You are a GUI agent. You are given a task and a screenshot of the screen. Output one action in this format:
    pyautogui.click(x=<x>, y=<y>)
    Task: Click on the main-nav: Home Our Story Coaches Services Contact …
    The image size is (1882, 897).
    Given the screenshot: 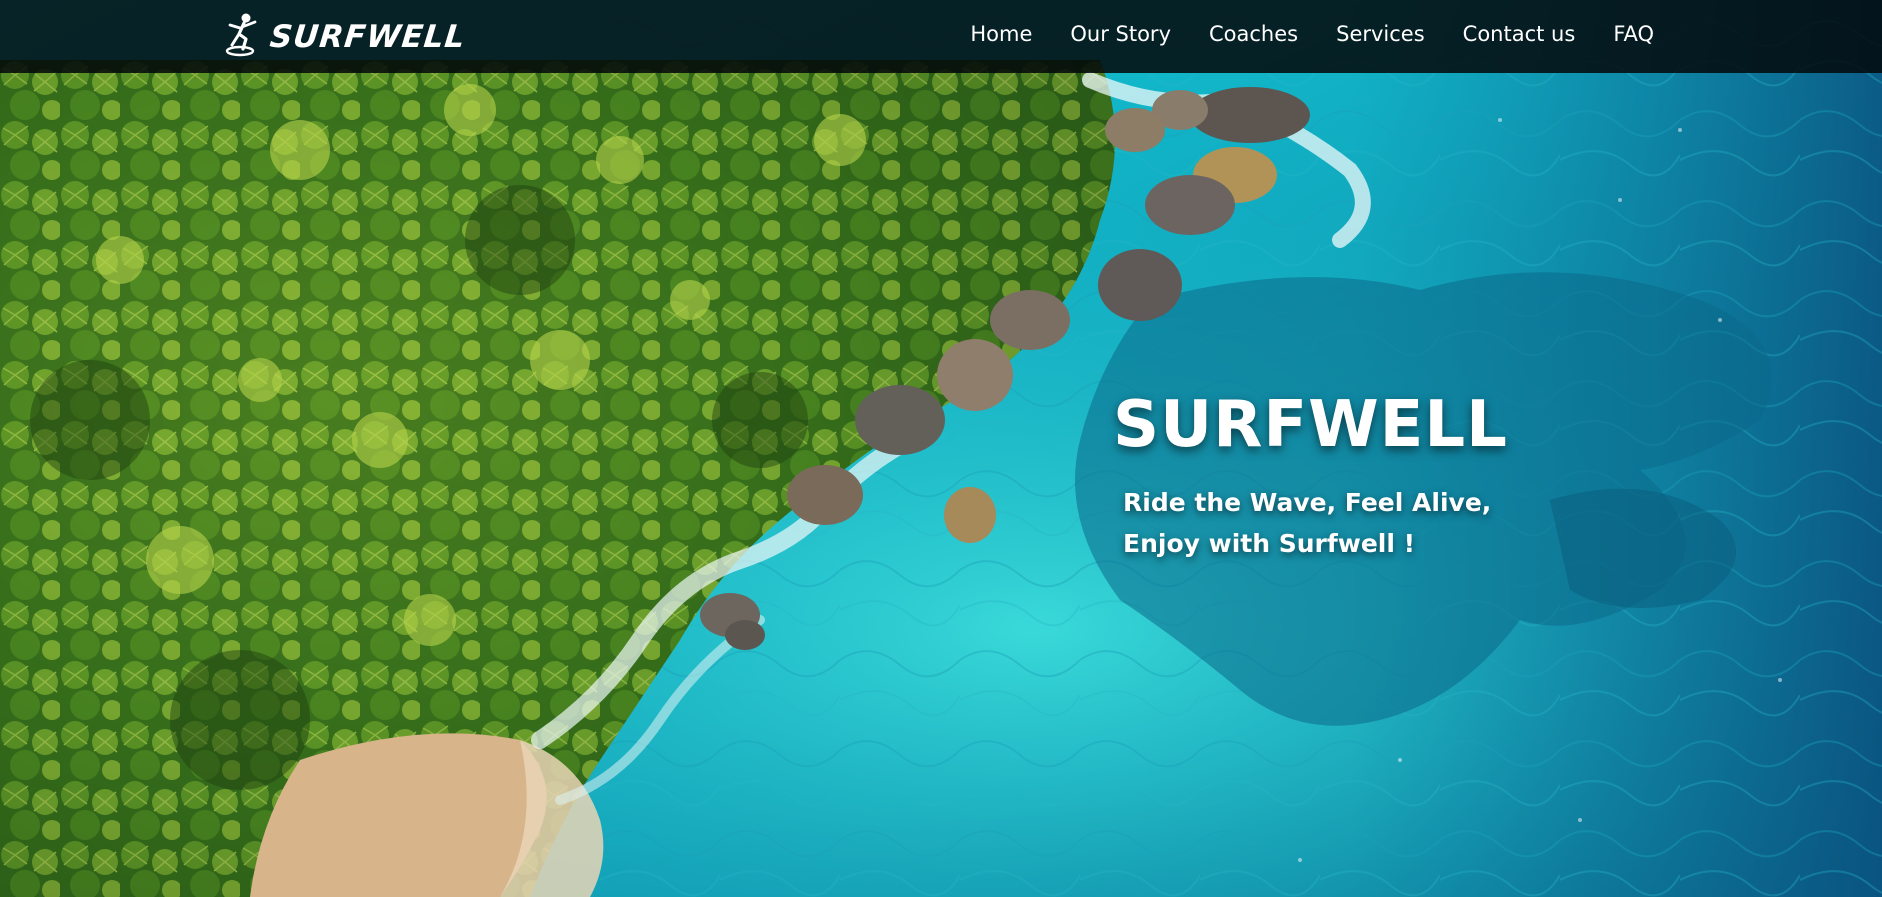 What is the action you would take?
    pyautogui.click(x=1302, y=34)
    